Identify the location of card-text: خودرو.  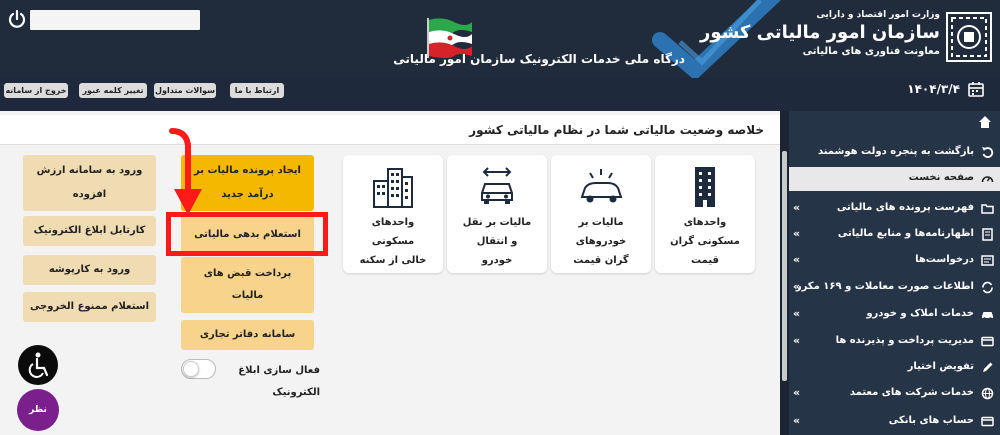
(497, 260).